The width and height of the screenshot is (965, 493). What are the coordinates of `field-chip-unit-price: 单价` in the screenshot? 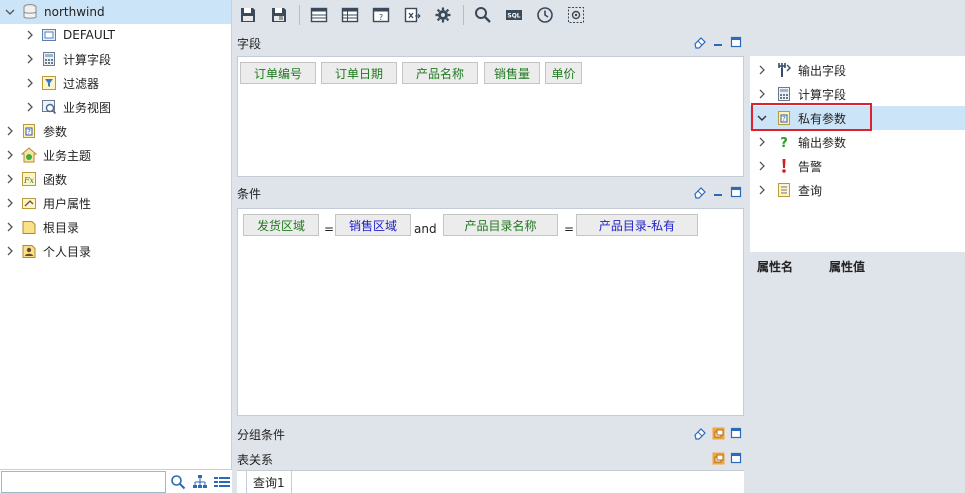 It's located at (563, 73).